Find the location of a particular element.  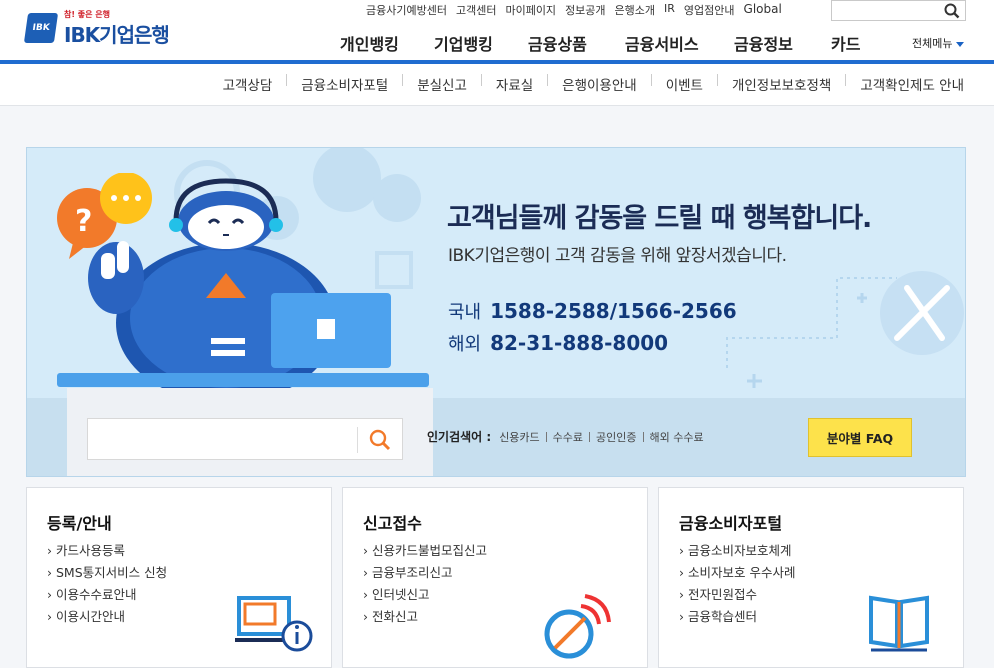

card-title: 금융소비자포털 is located at coordinates (731, 523).